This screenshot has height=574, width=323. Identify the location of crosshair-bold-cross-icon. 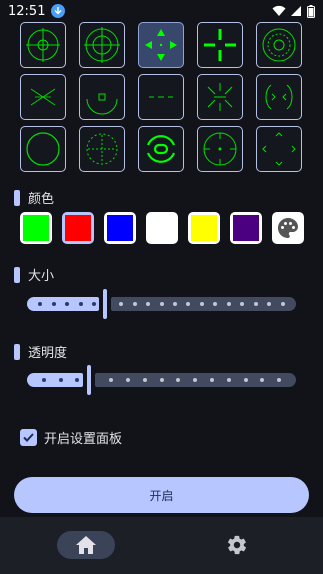
(220, 45).